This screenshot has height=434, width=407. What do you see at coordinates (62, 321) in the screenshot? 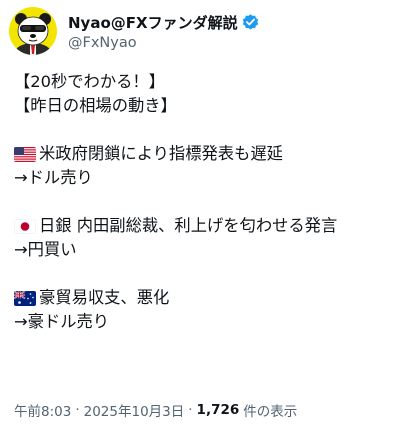
I see `tweet-line-text: →豪ドル売り` at bounding box center [62, 321].